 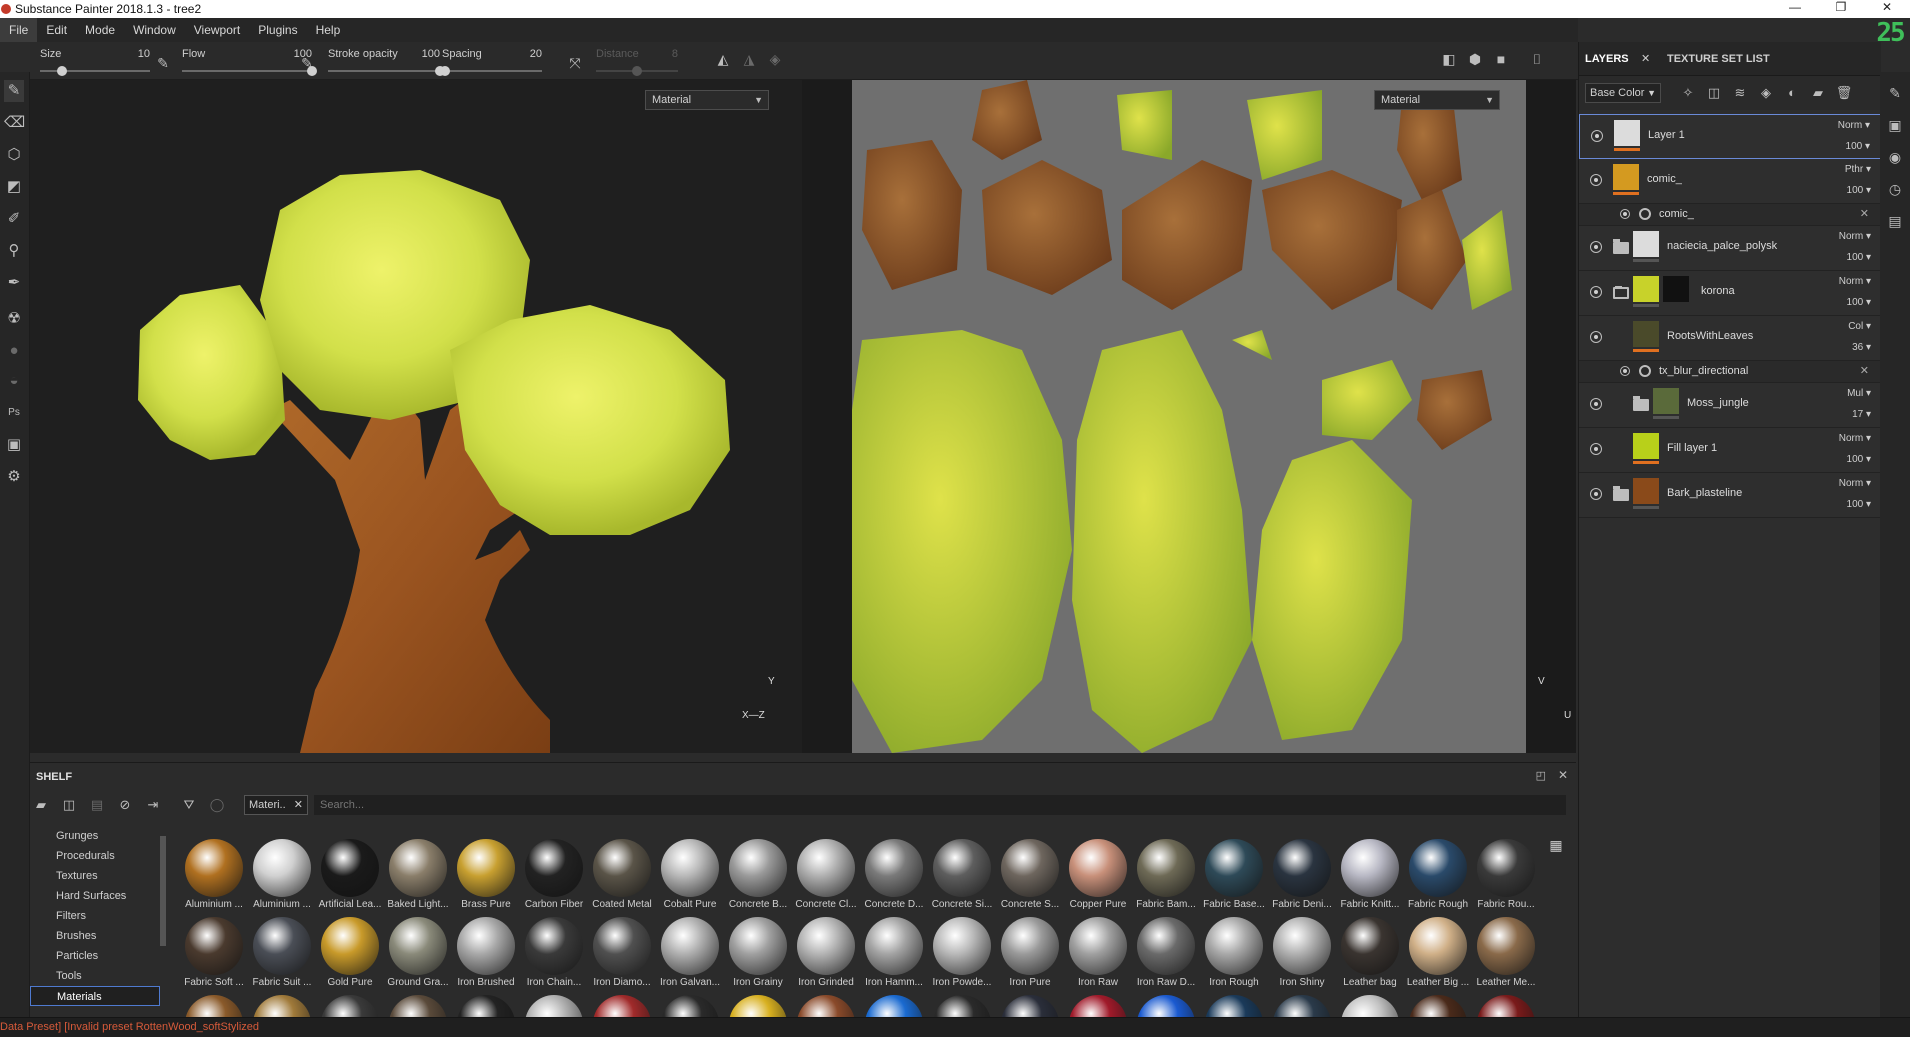 I want to click on viewport-2d-mode-select: Material ▼, so click(x=1437, y=100).